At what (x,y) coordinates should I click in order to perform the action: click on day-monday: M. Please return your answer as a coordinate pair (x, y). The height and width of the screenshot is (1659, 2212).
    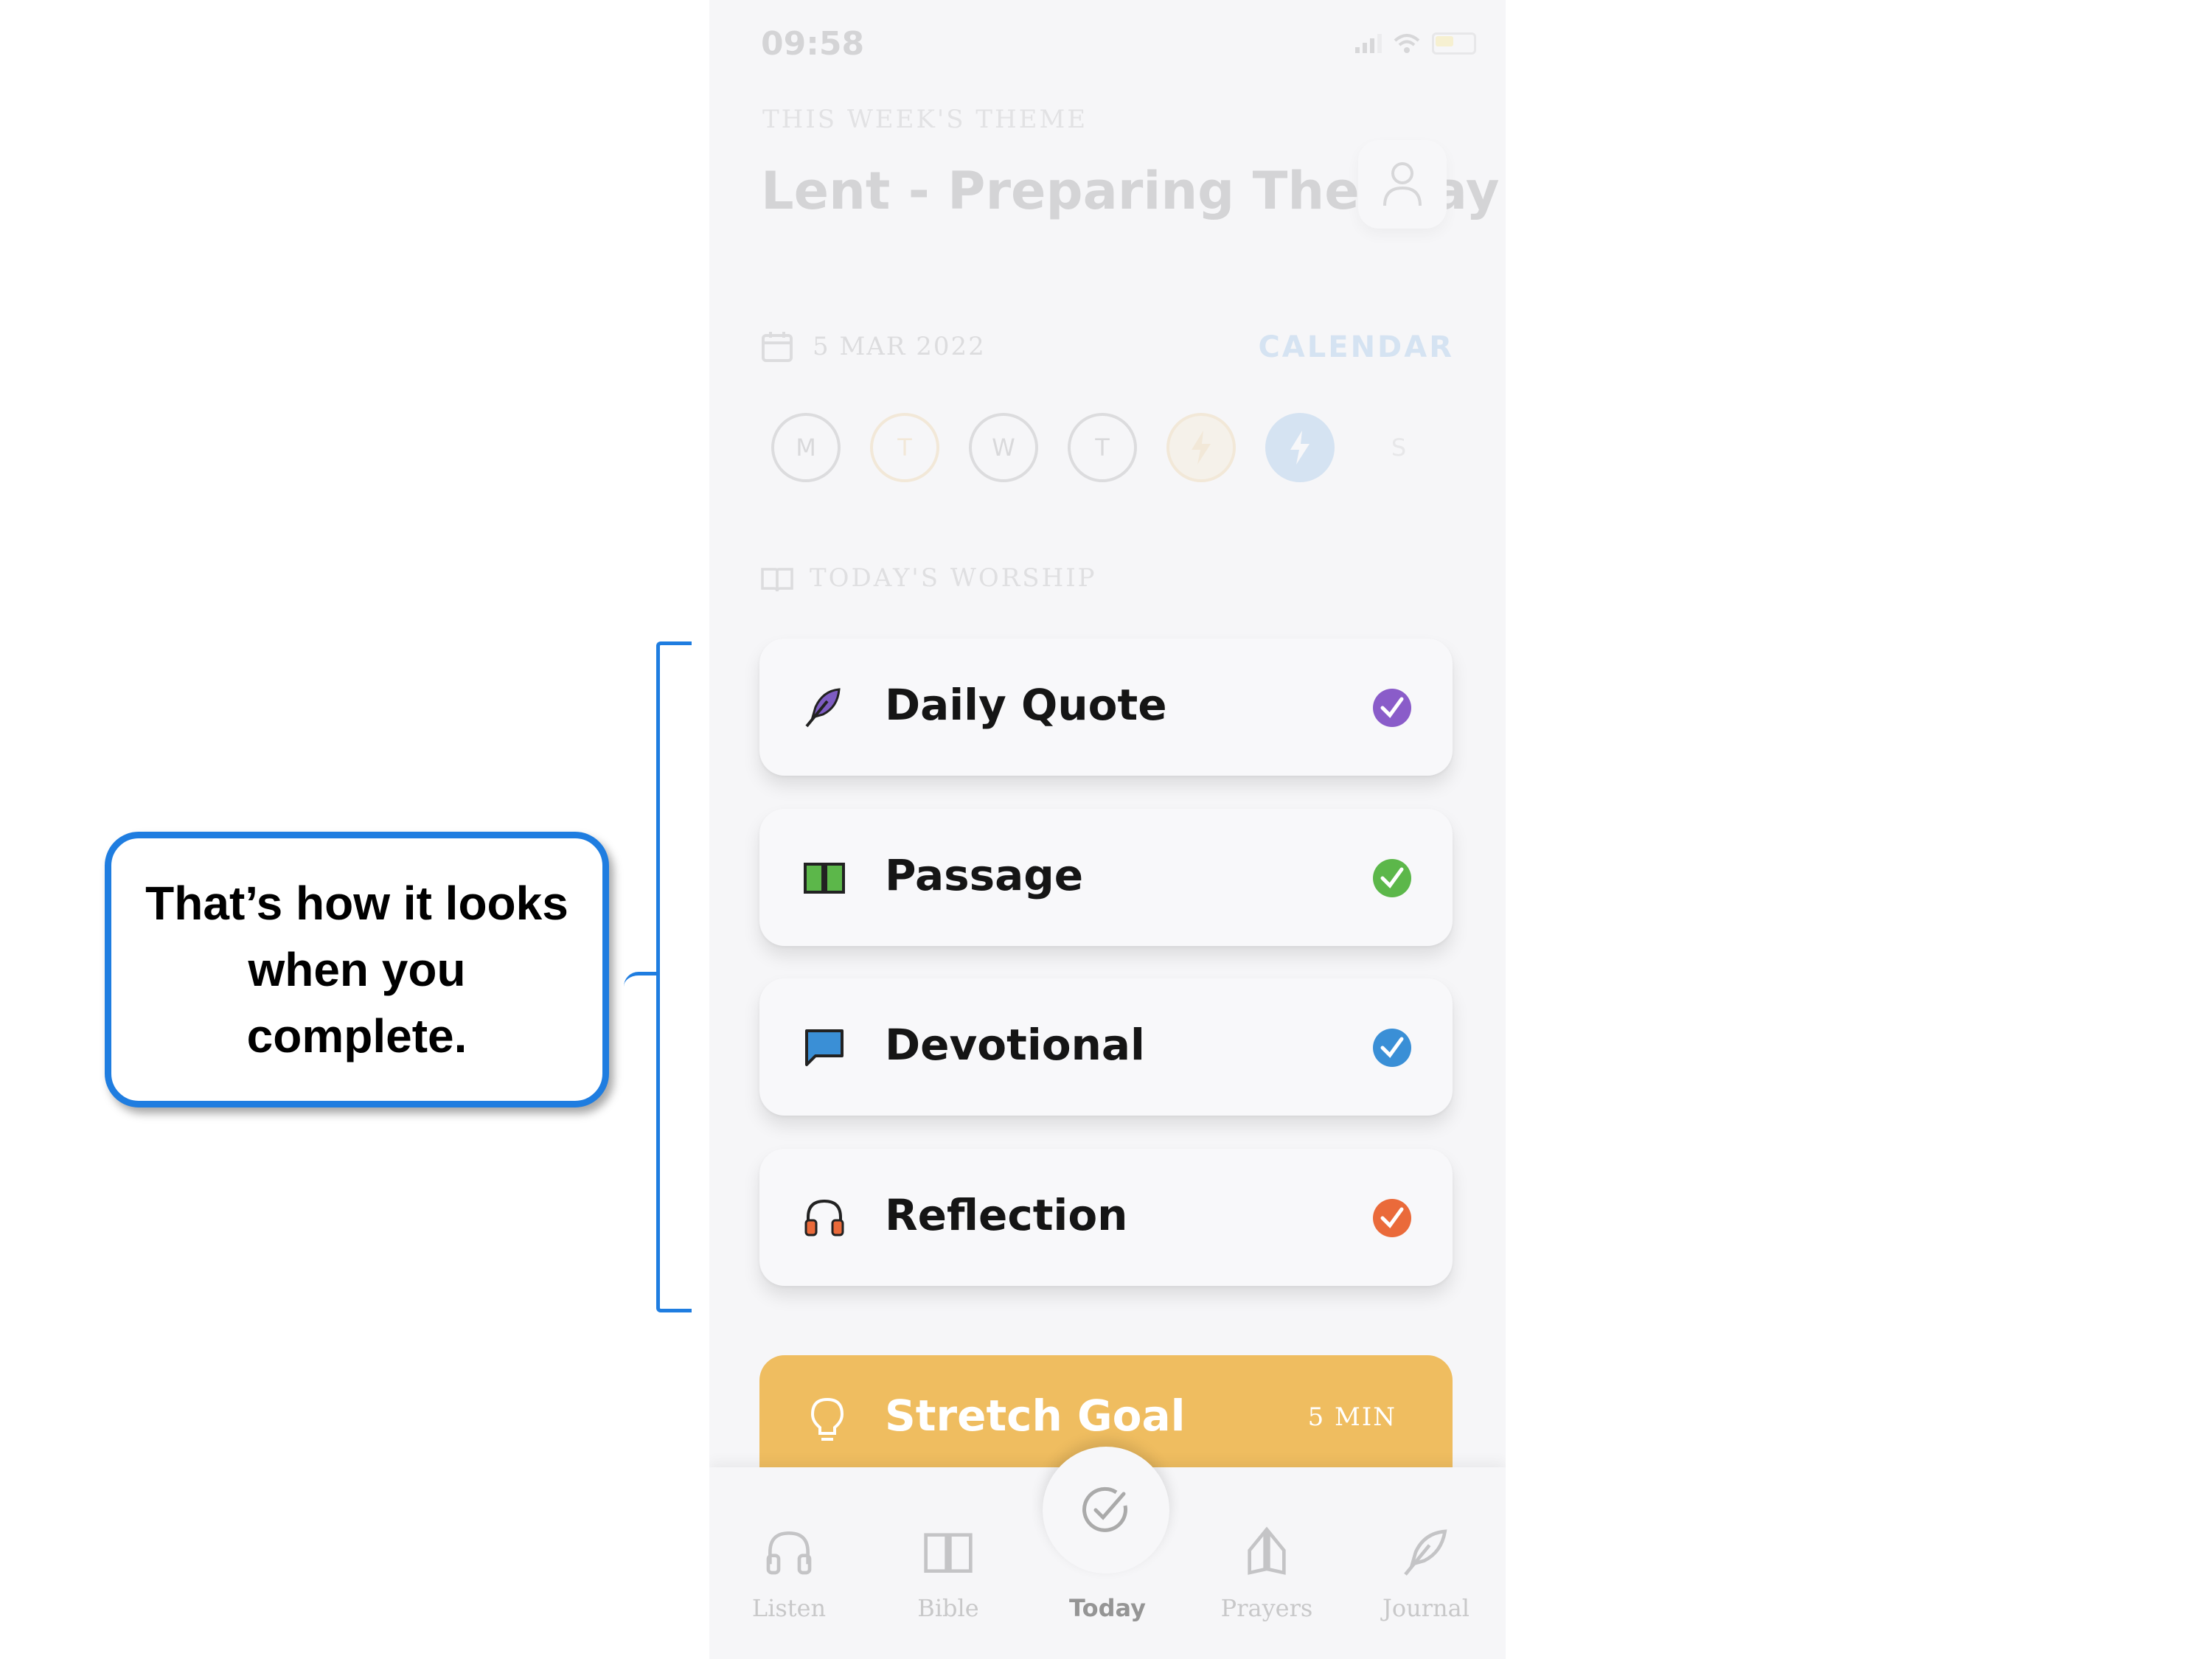
    Looking at the image, I should click on (806, 447).